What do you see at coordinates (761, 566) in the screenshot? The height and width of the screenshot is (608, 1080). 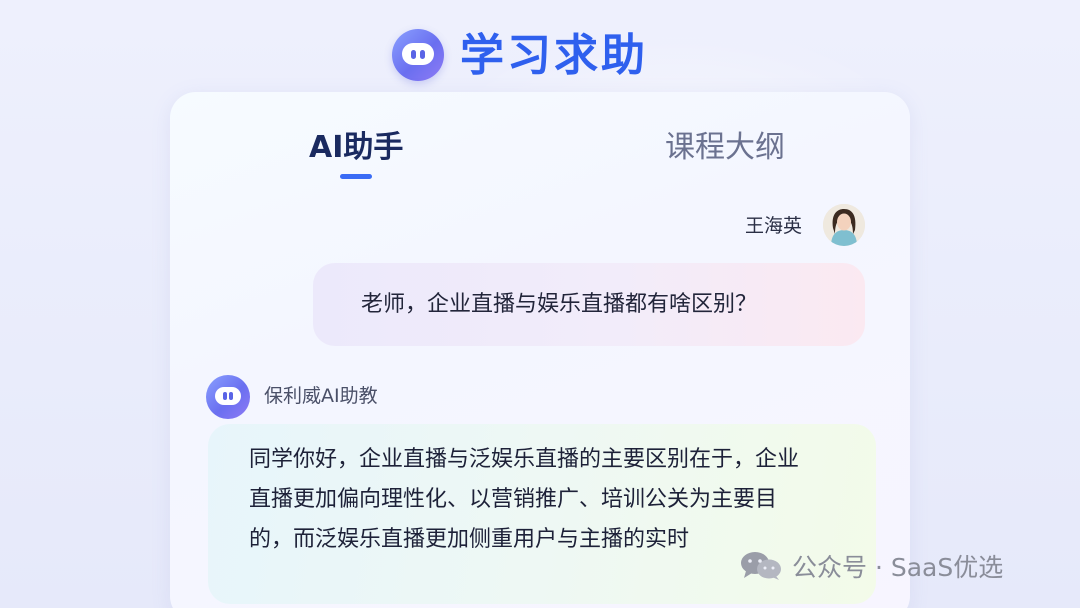 I see `wechat-icon` at bounding box center [761, 566].